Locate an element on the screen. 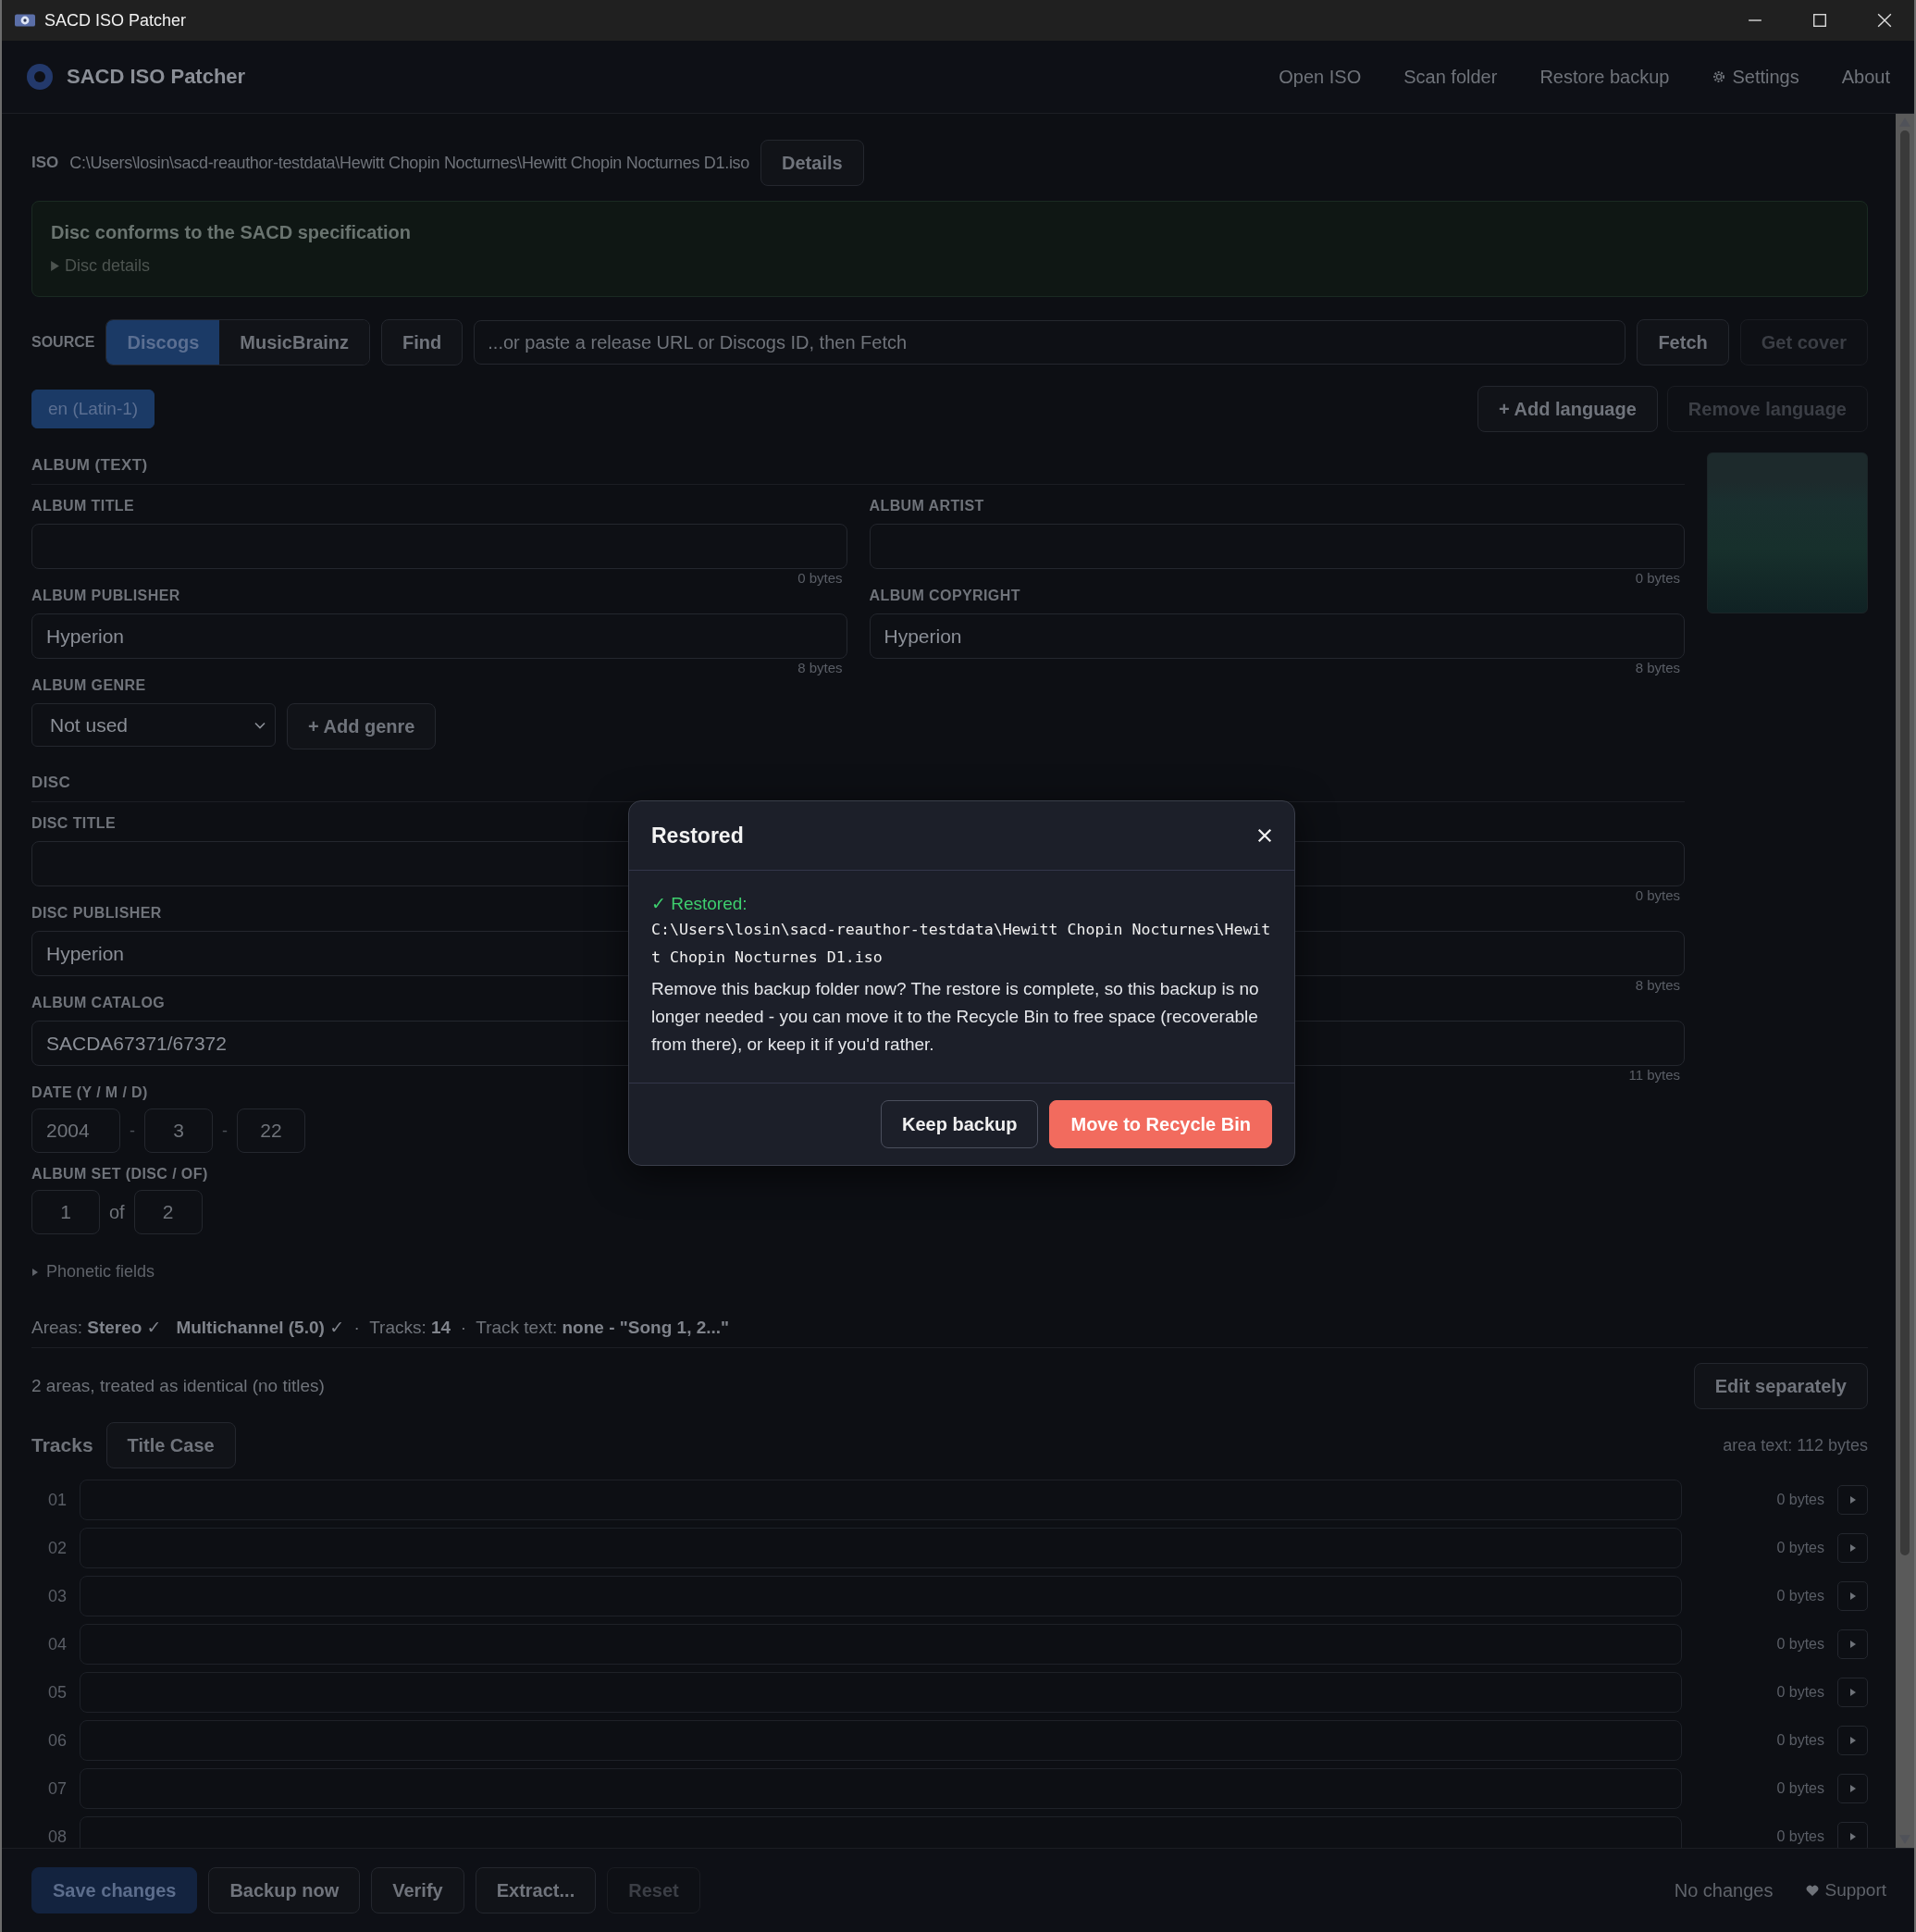 The width and height of the screenshot is (1916, 1932). source-label: SOURCE is located at coordinates (63, 342).